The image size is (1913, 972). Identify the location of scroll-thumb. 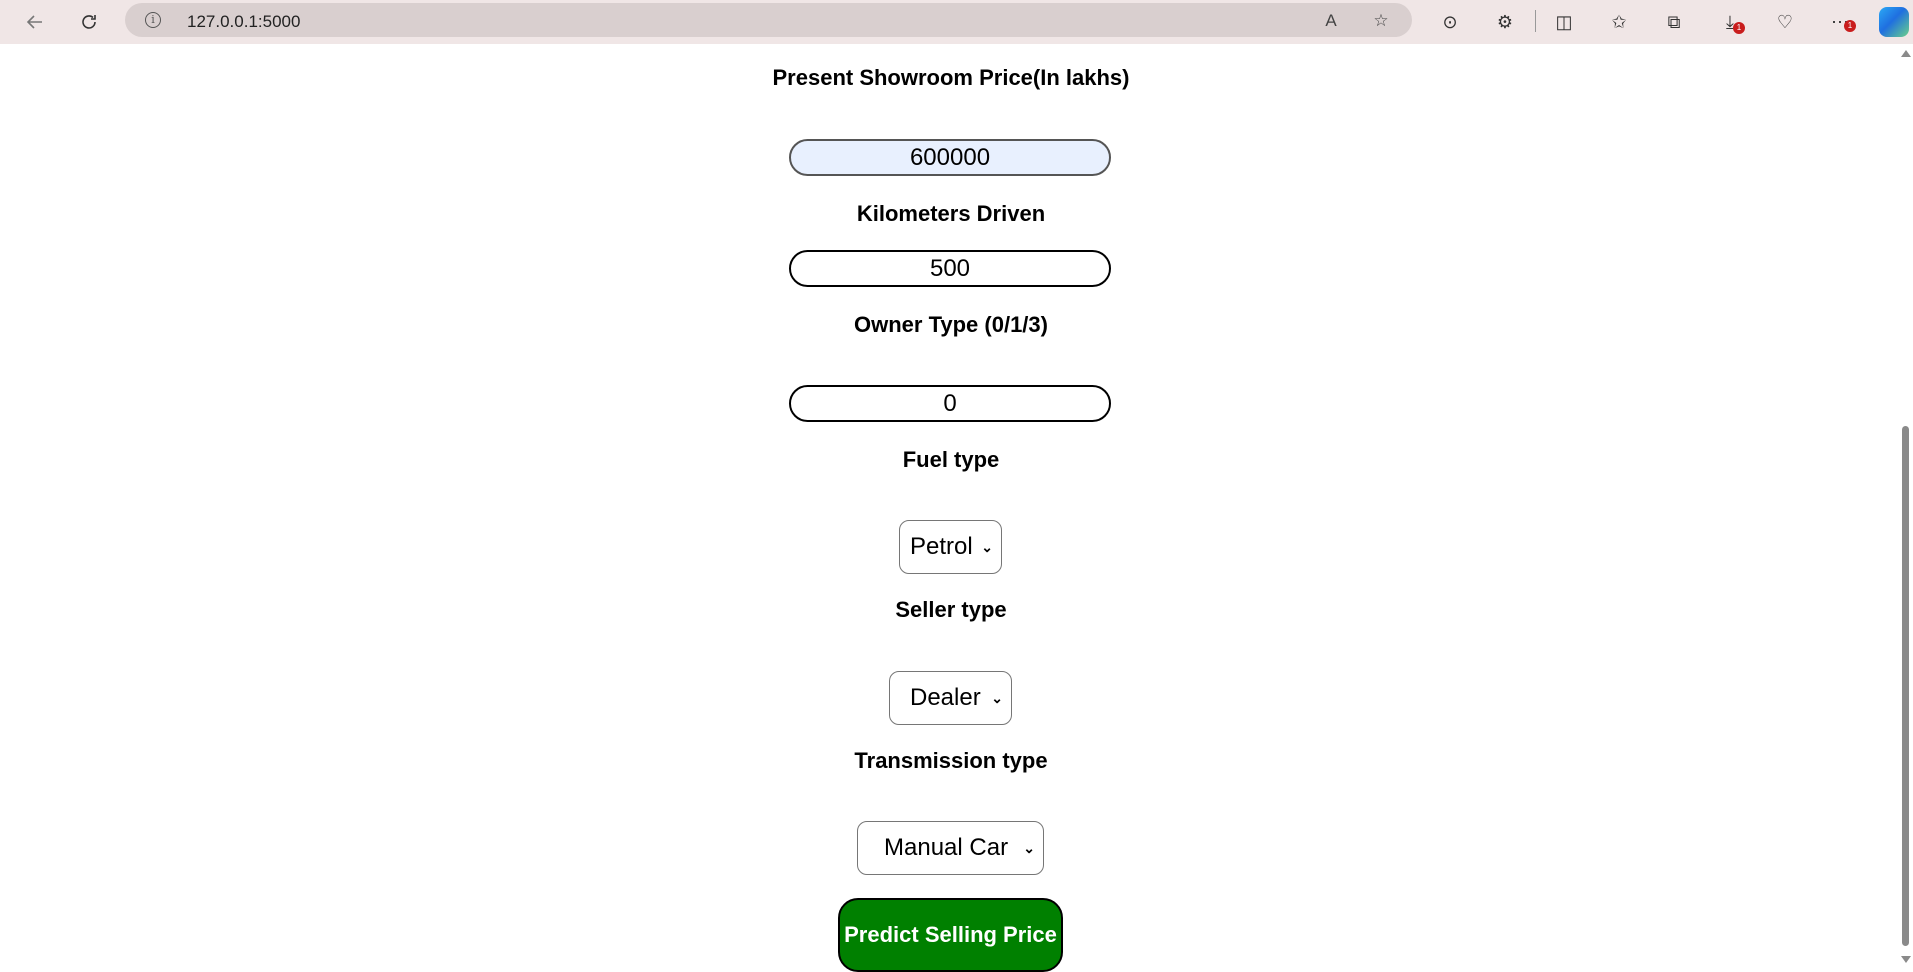
(1905, 686).